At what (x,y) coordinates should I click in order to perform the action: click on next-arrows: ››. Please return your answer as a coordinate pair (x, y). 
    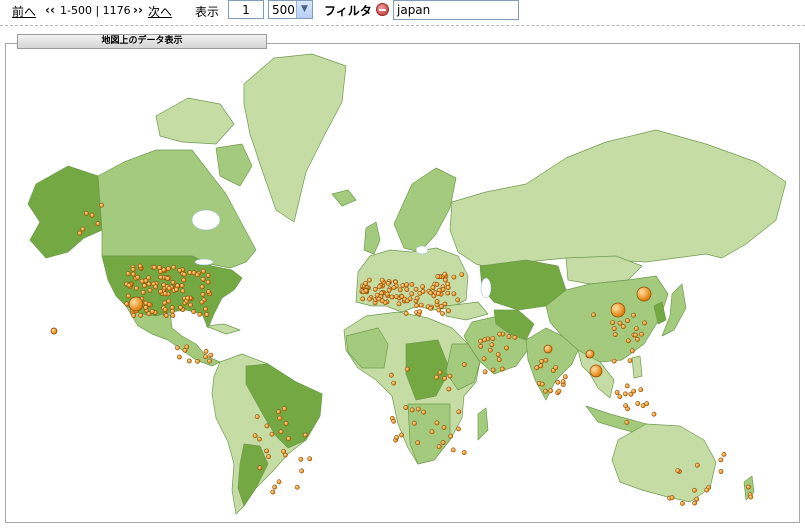
    Looking at the image, I should click on (138, 10).